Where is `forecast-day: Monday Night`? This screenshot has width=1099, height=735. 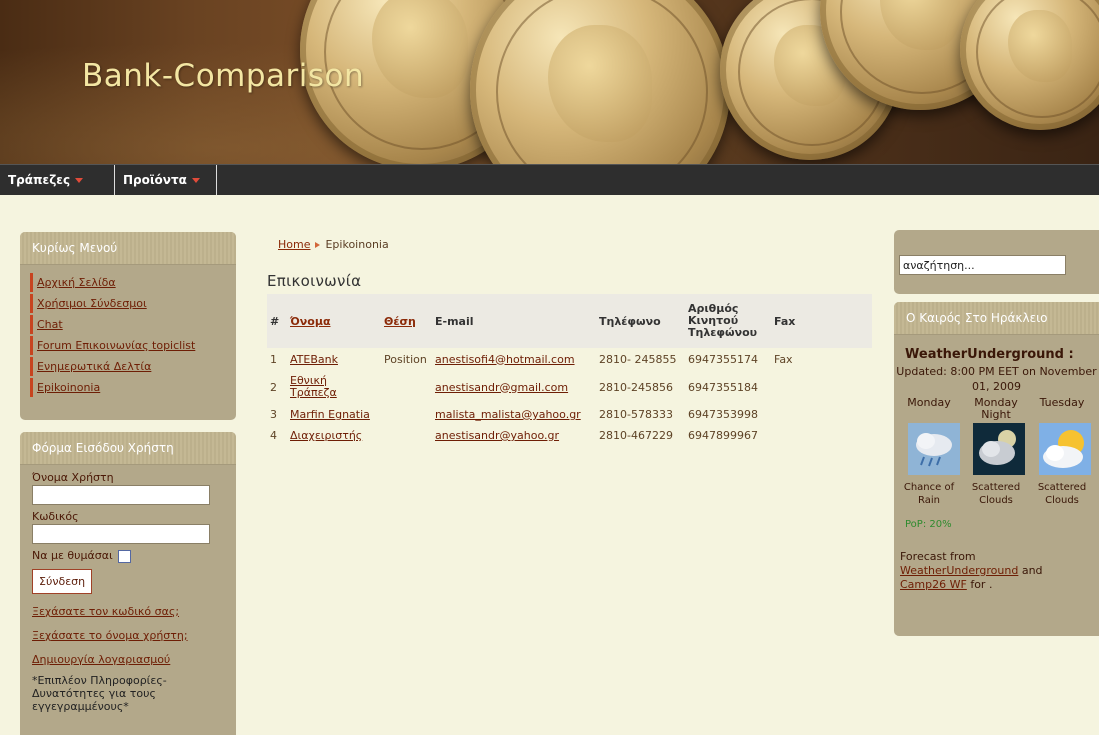
forecast-day: Monday Night is located at coordinates (996, 408).